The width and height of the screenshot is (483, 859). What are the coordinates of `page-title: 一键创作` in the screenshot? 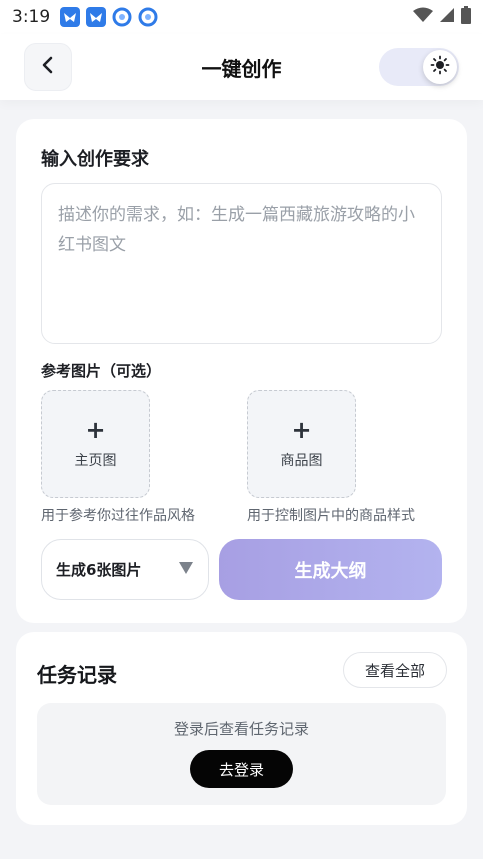 It's located at (241, 68).